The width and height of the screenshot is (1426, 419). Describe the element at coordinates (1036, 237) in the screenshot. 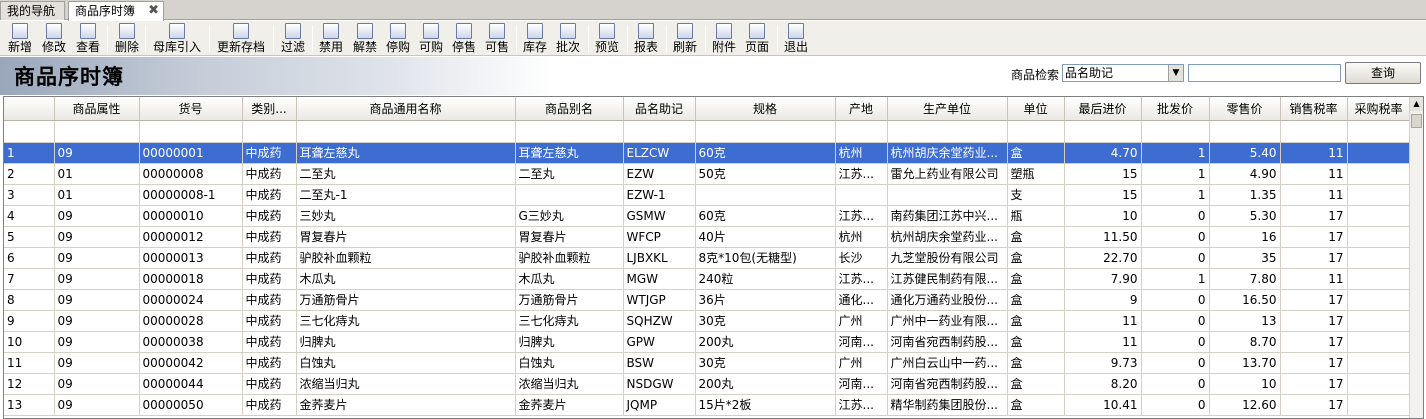

I see `table-cell: 盒` at that location.